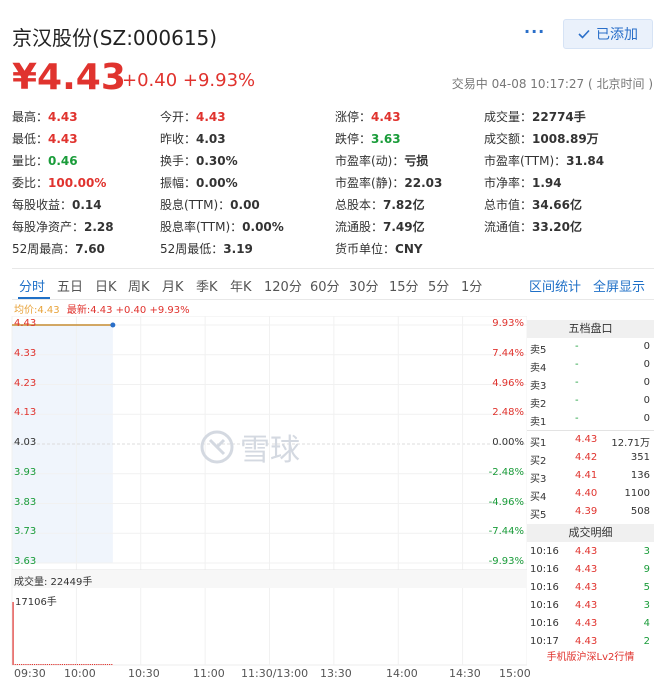  What do you see at coordinates (370, 161) in the screenshot?
I see `stat-label: 市盈率(动)：` at bounding box center [370, 161].